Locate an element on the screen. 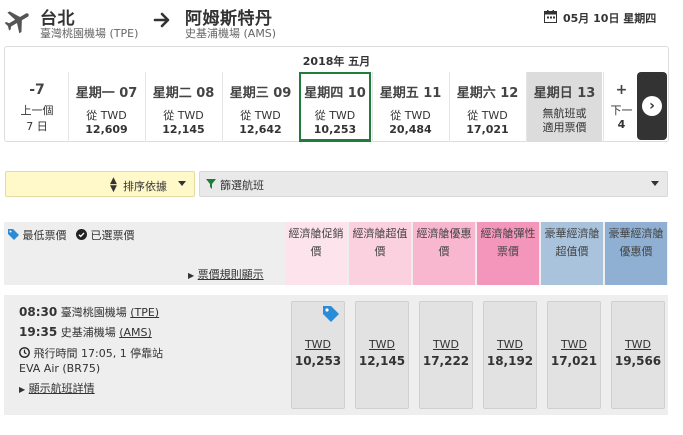 The height and width of the screenshot is (435, 683). fare-column-header: 經濟艙超值價 is located at coordinates (380, 253).